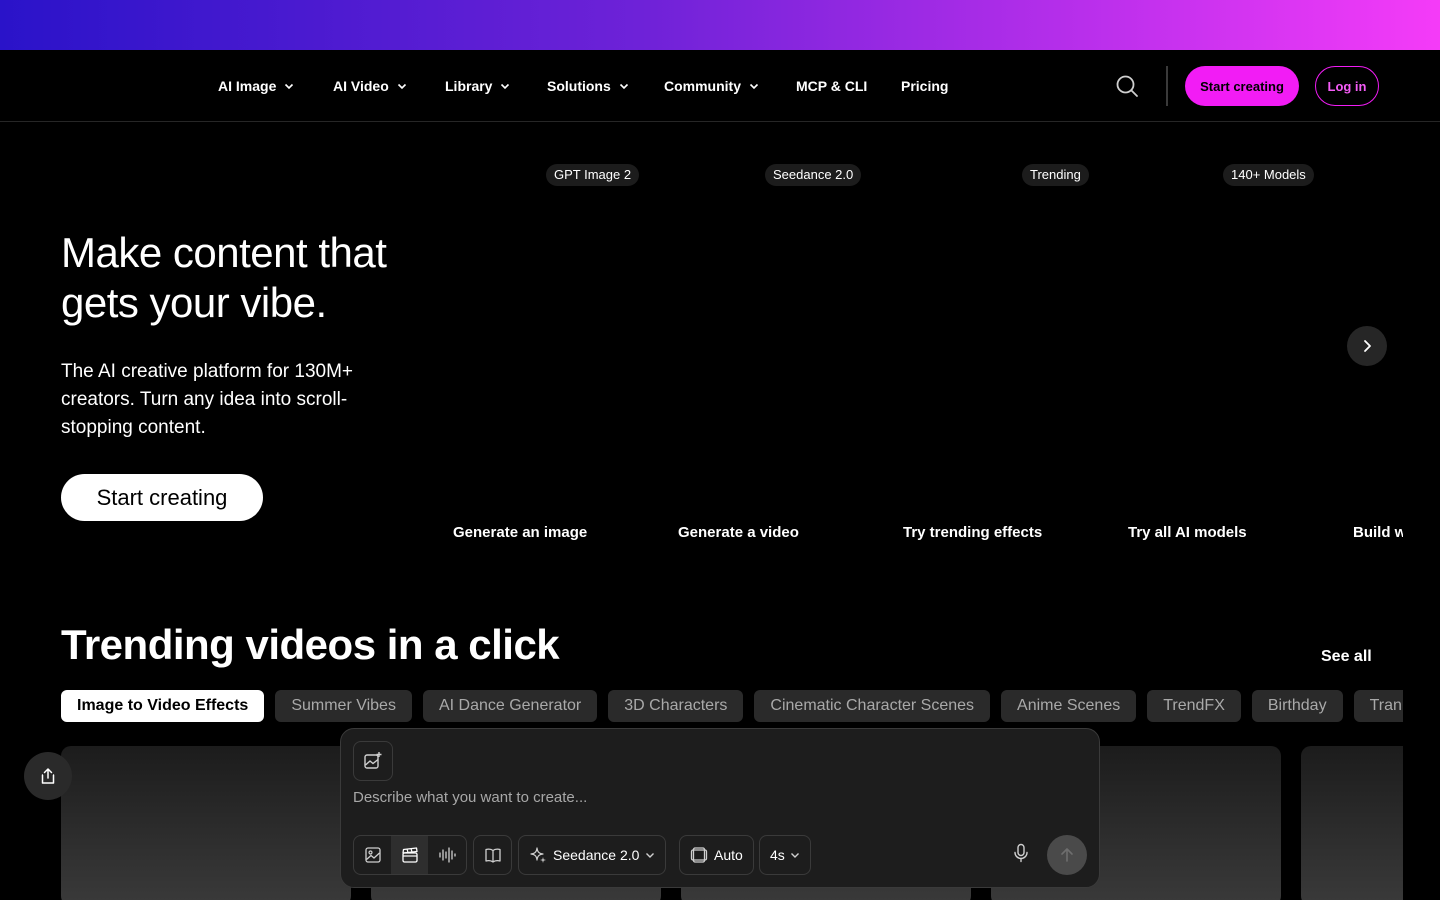  I want to click on share-button, so click(48, 776).